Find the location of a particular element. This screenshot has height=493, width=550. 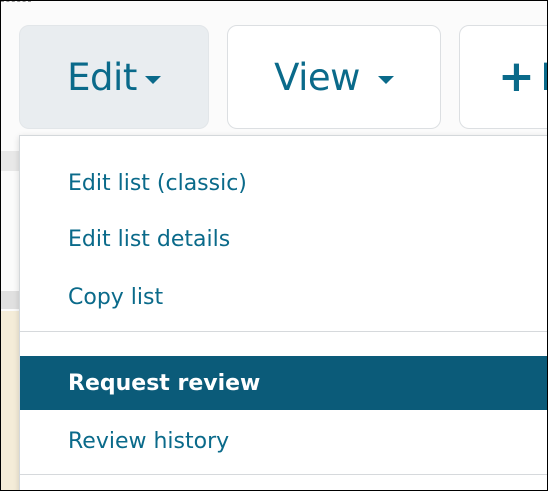

new-button: + N is located at coordinates (503, 77).